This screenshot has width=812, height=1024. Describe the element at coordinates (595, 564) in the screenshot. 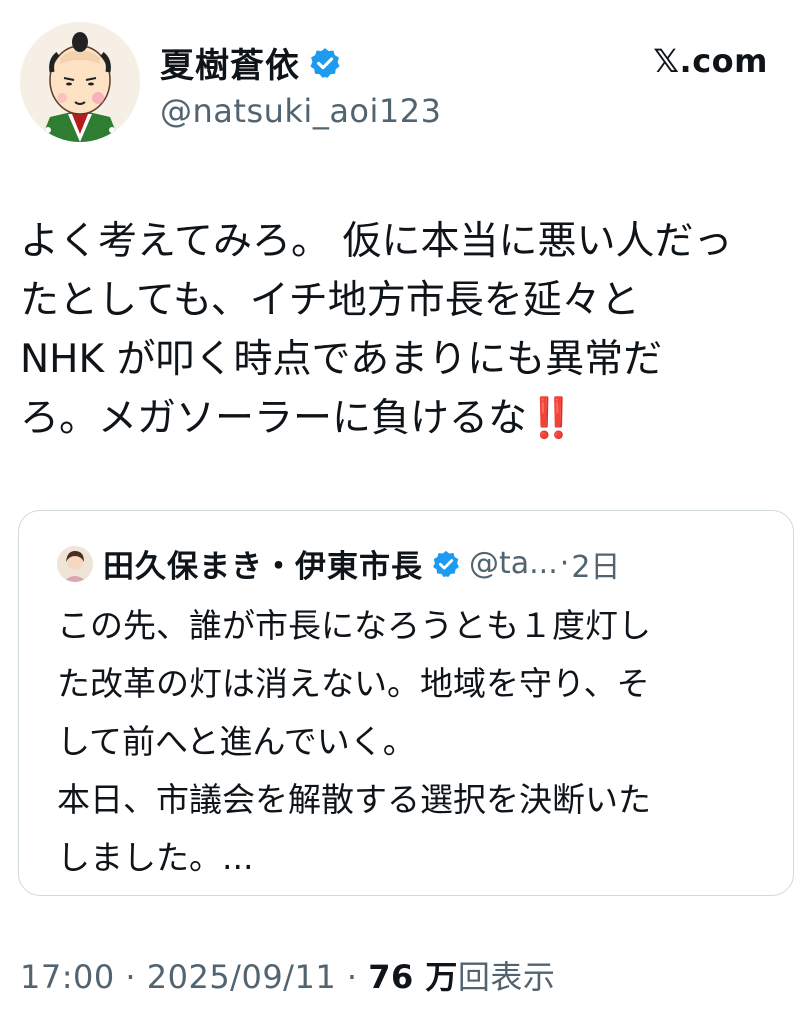

I see `quoted-timestamp: 2日` at that location.